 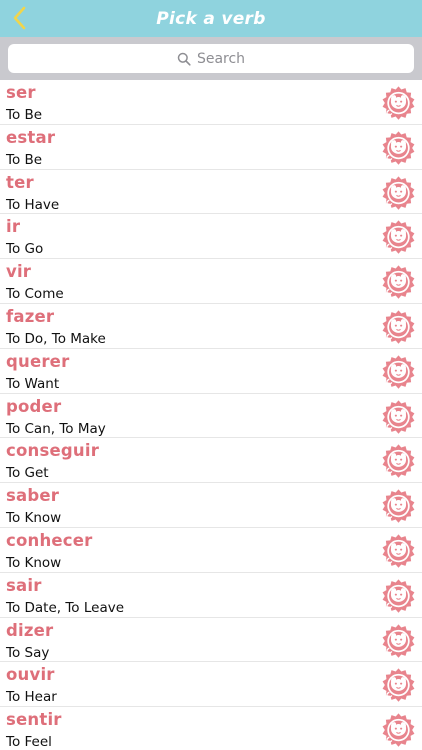 What do you see at coordinates (34, 720) in the screenshot?
I see `verb-name: sentir` at bounding box center [34, 720].